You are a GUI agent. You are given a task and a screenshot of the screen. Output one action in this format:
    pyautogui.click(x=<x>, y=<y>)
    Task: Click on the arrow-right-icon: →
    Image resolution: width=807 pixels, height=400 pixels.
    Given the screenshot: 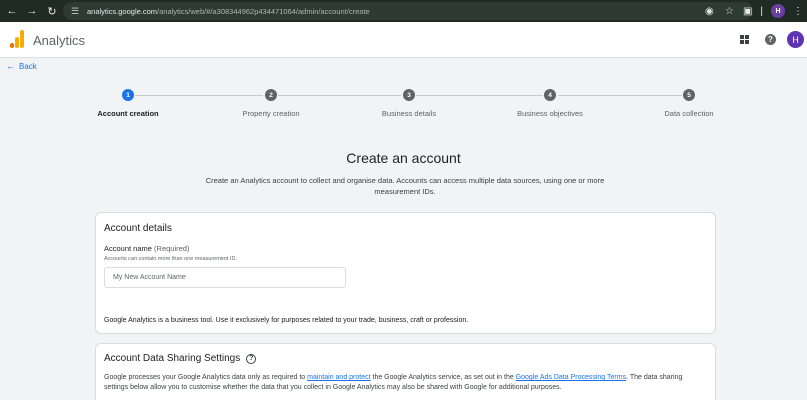 What is the action you would take?
    pyautogui.click(x=32, y=11)
    